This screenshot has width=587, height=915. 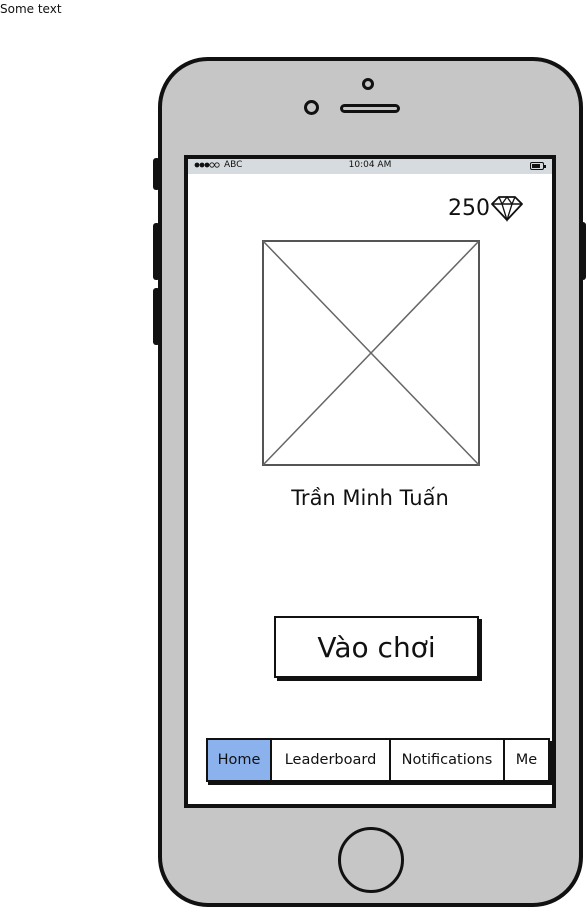 What do you see at coordinates (311, 107) in the screenshot?
I see `sensor-icon` at bounding box center [311, 107].